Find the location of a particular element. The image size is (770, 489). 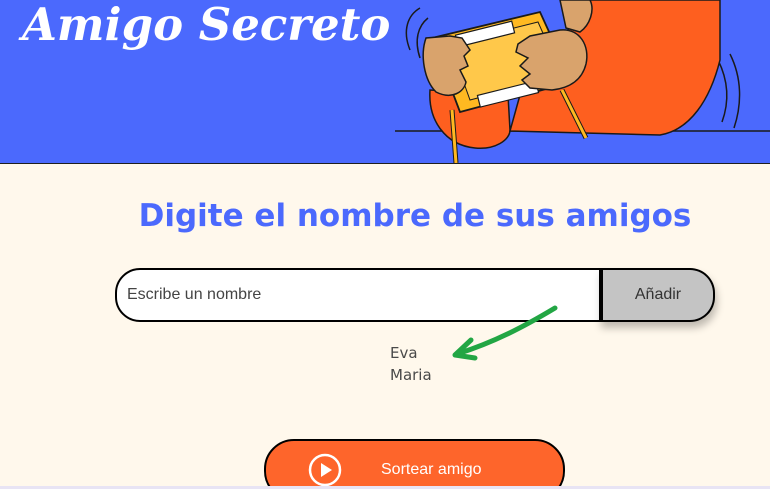

draw-friend-button: Sortear amigo is located at coordinates (414, 464).